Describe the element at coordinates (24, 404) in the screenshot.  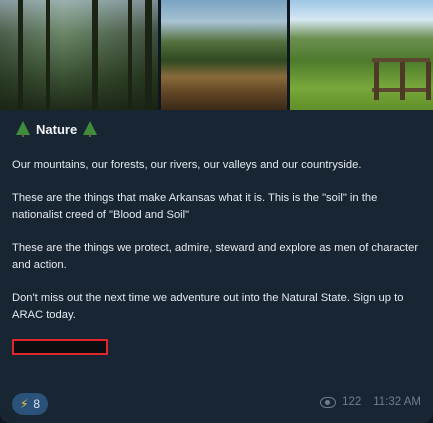
I see `lightning-icon: ⚡` at that location.